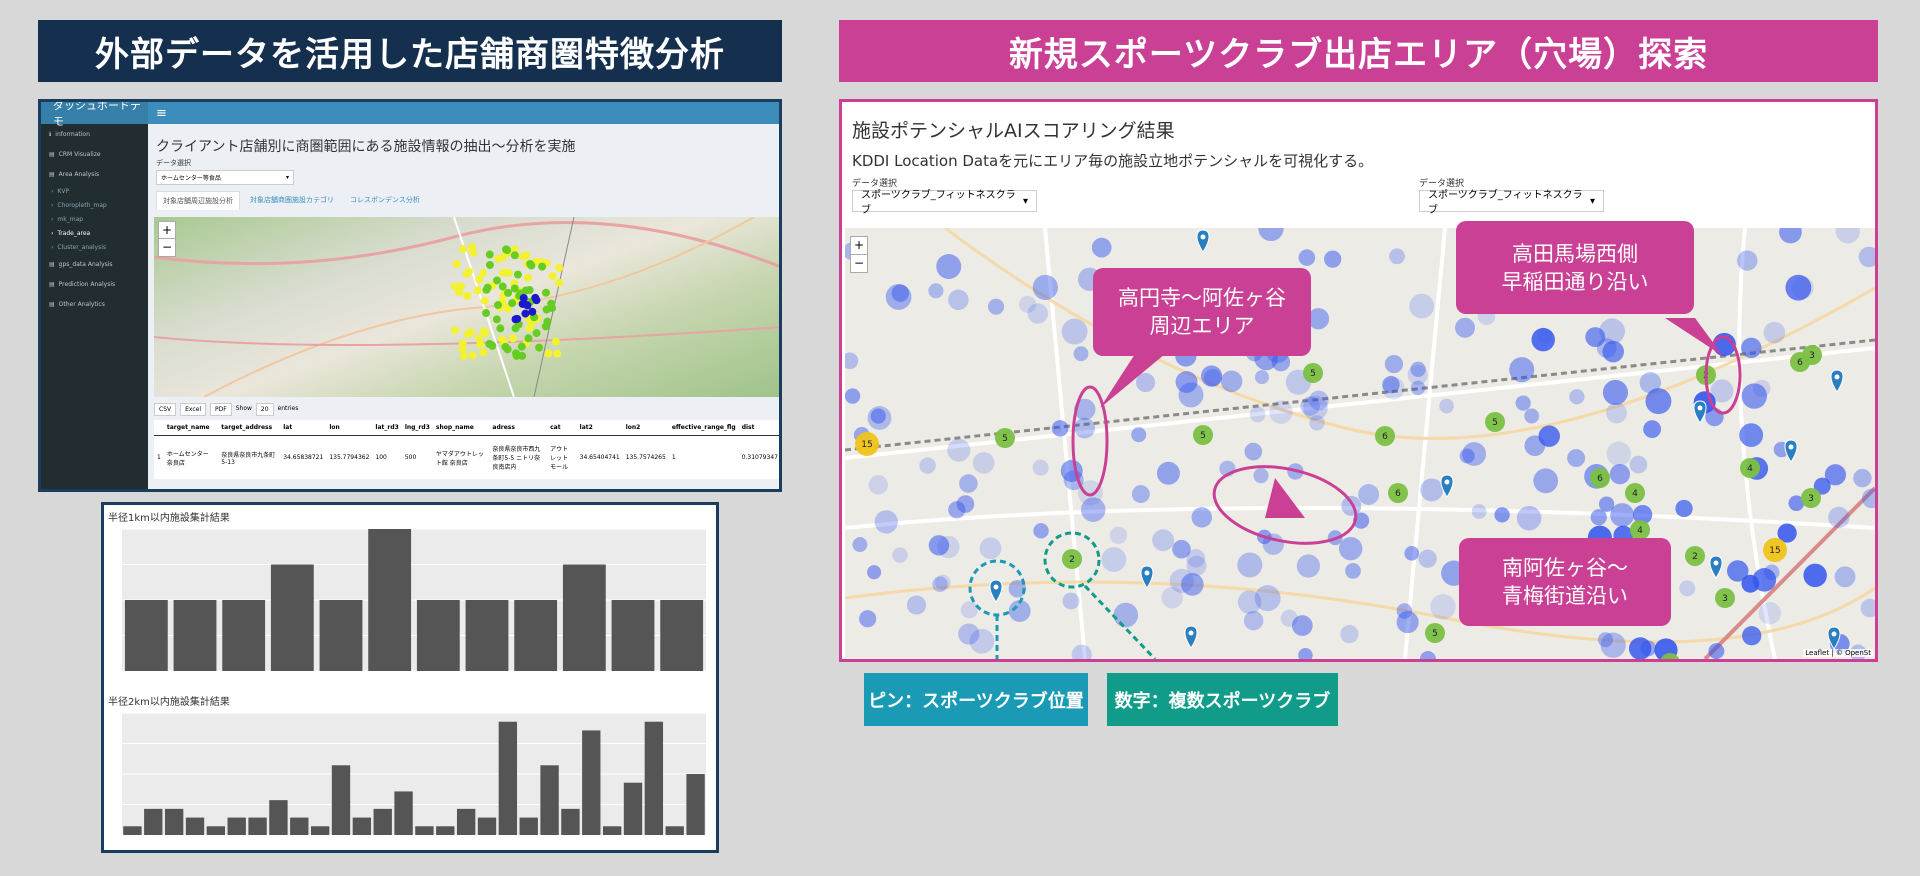  Describe the element at coordinates (87, 284) in the screenshot. I see `sidebar-item-label: Prediction Analysis` at that location.